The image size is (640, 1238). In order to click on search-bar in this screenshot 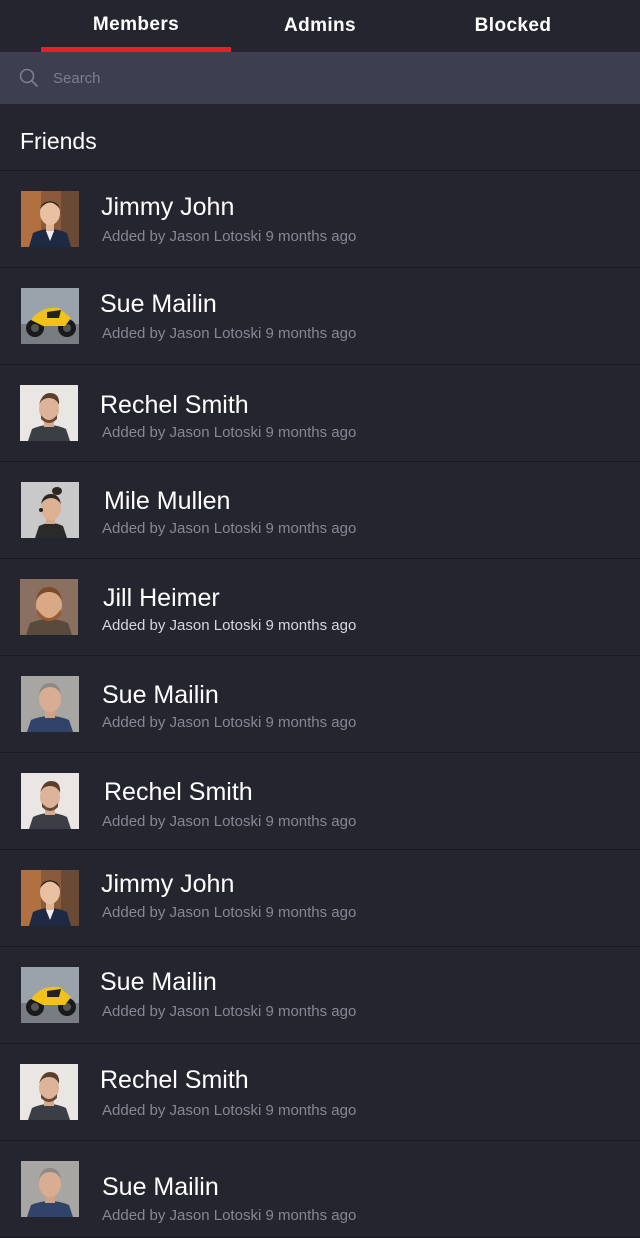, I will do `click(320, 78)`.